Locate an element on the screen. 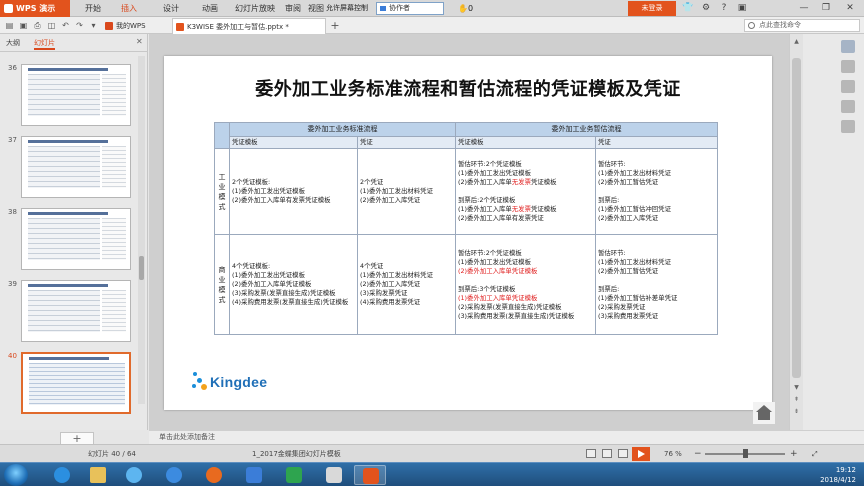  window-mode-icon: ▣ is located at coordinates (742, 8).